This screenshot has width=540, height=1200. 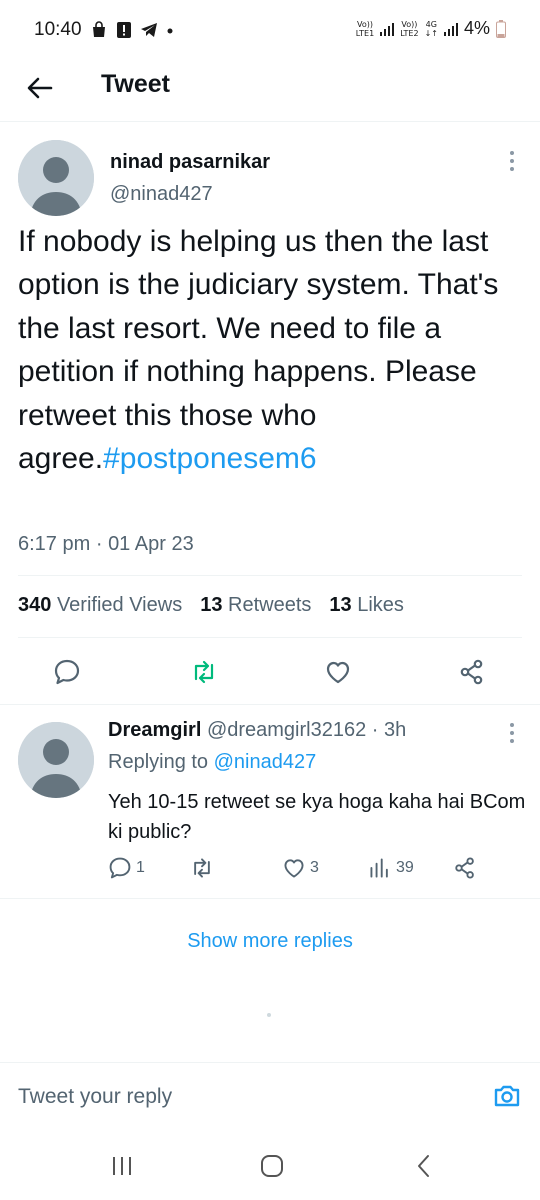 I want to click on replying-to-mention: @ninad427, so click(x=265, y=762).